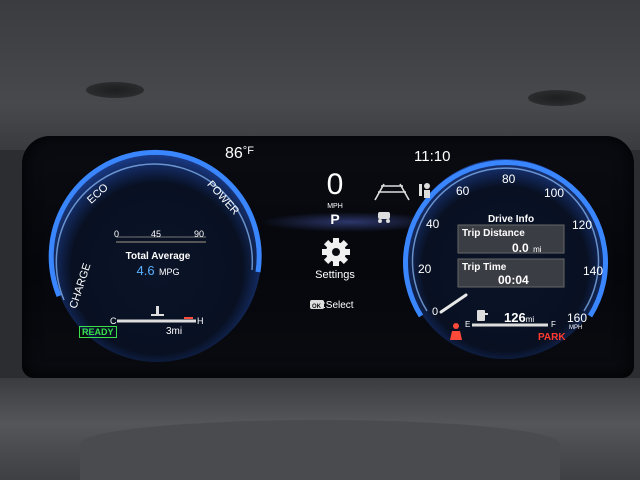 The width and height of the screenshot is (640, 480). What do you see at coordinates (513, 280) in the screenshot?
I see `trip-time-value: 00:04` at bounding box center [513, 280].